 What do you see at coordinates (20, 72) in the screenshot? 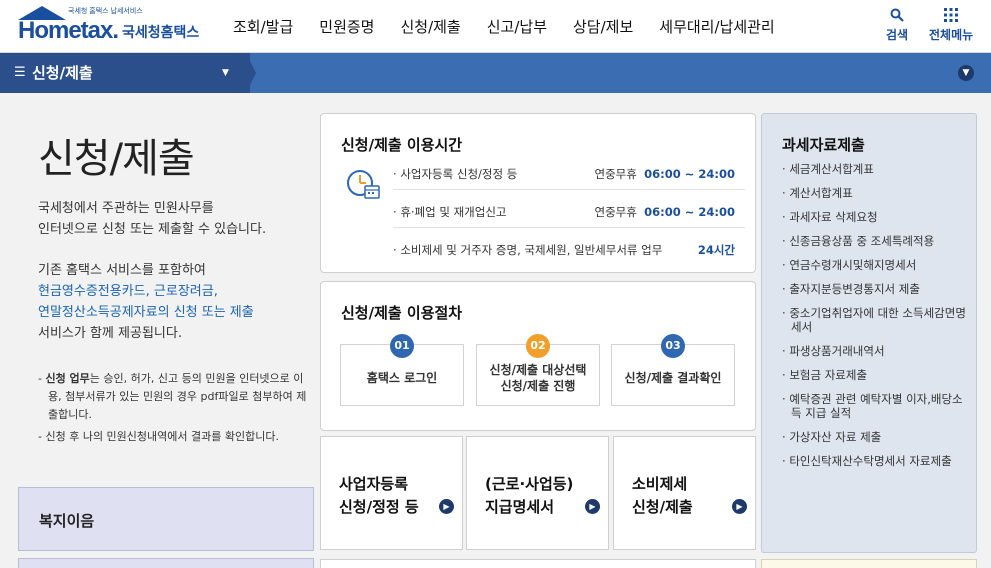
I see `hamburger-icon: ☰` at bounding box center [20, 72].